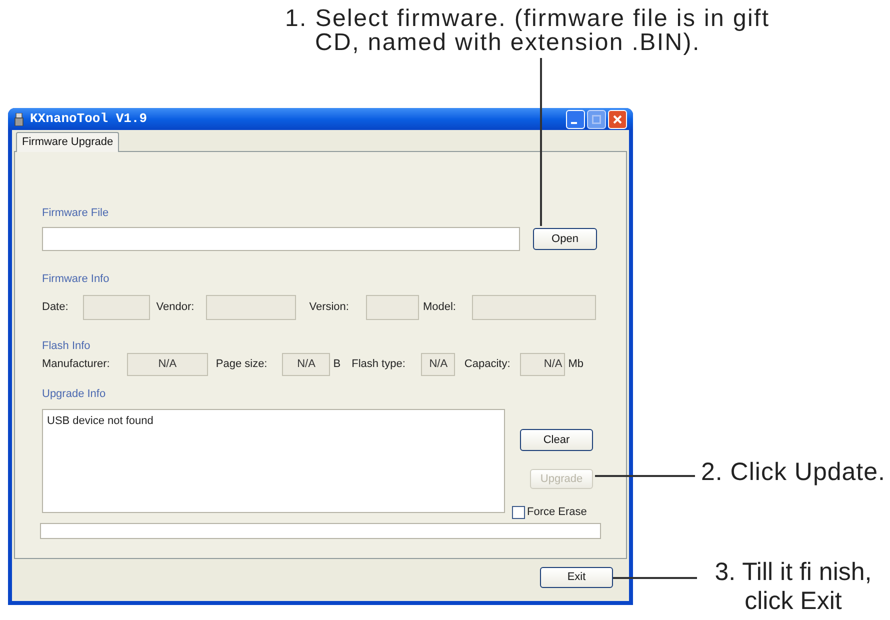 The image size is (890, 620). What do you see at coordinates (527, 31) in the screenshot?
I see `callout-text: 1. Select firmware. (firmware file is in gift CD, named with extension .BIN).` at bounding box center [527, 31].